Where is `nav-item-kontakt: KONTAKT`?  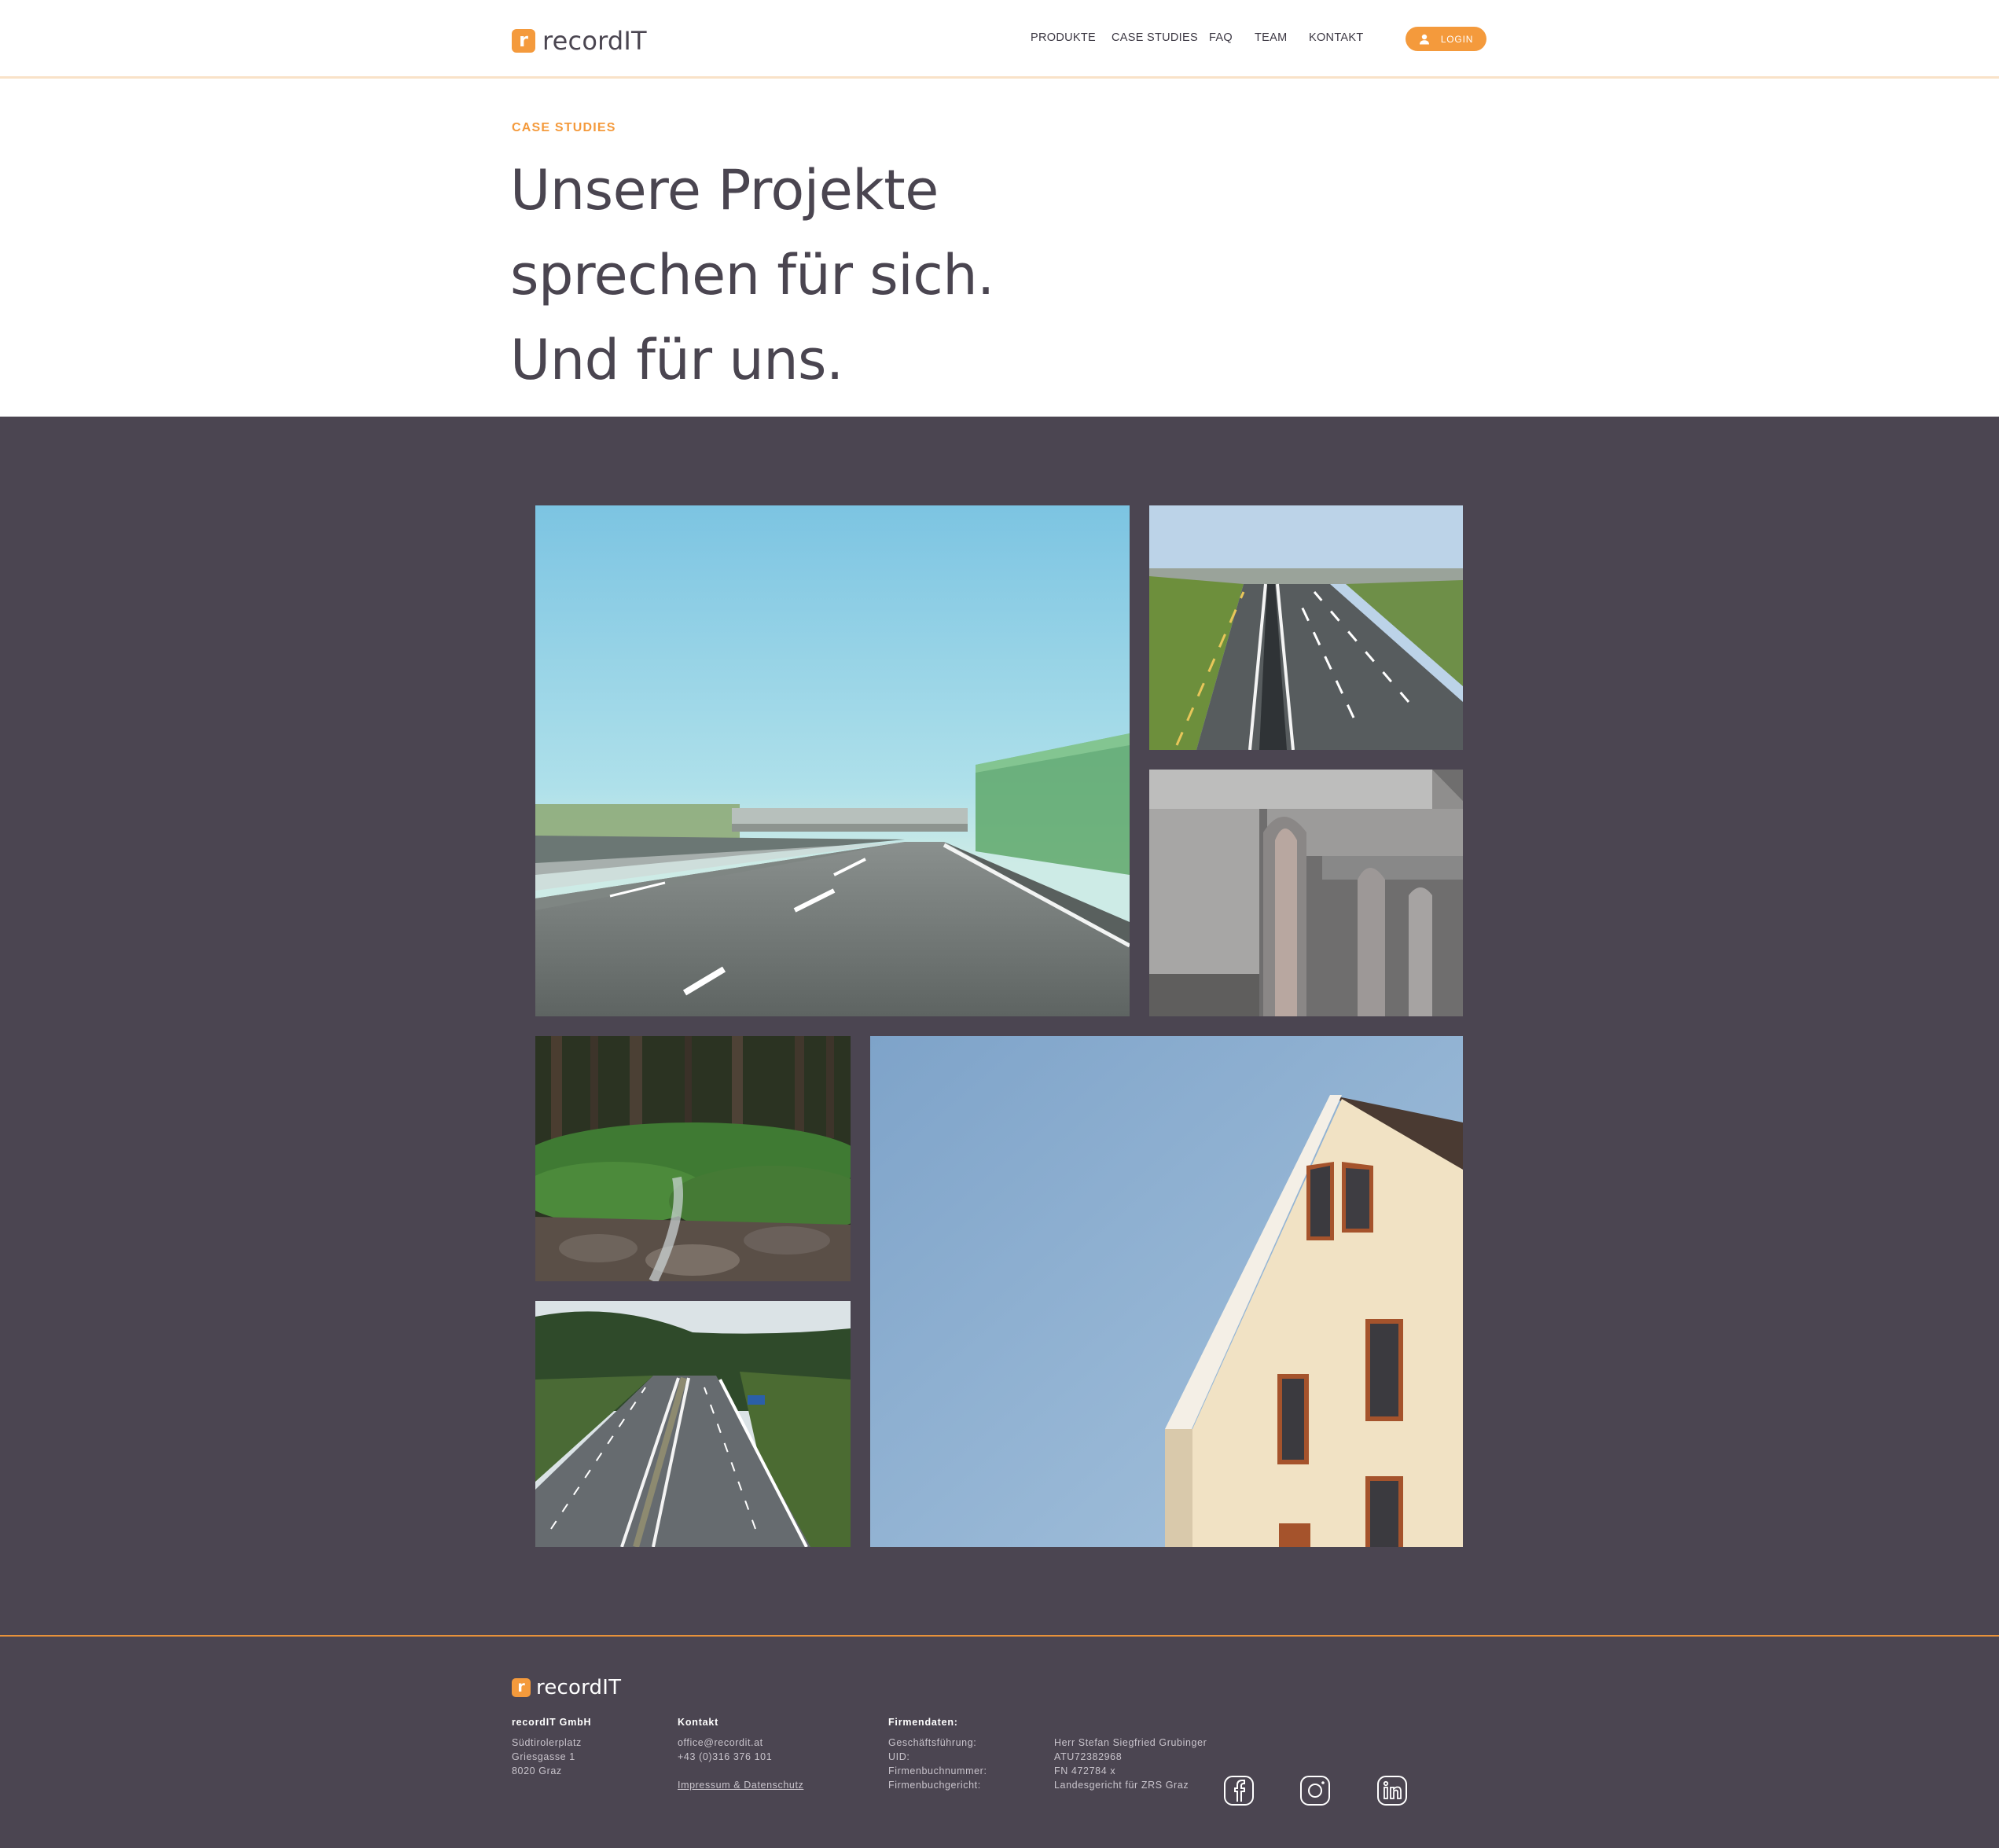 nav-item-kontakt: KONTAKT is located at coordinates (1336, 37).